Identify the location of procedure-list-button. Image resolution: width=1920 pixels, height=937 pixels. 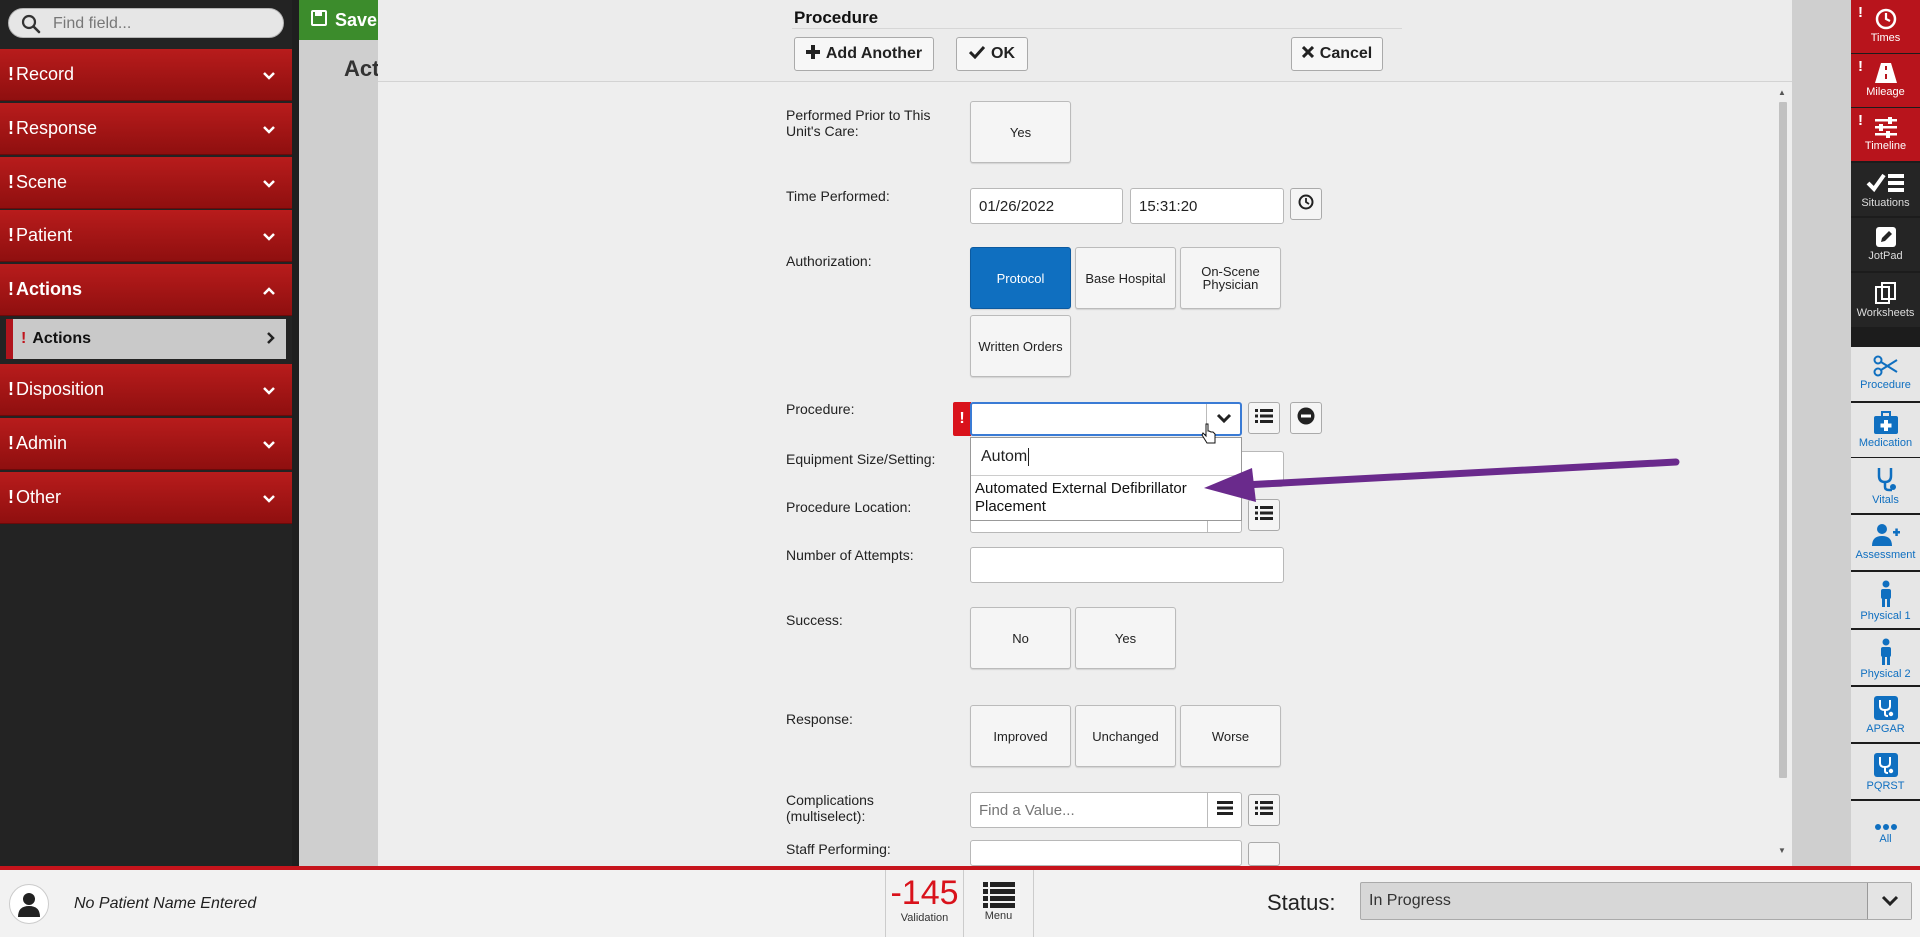
(1264, 418).